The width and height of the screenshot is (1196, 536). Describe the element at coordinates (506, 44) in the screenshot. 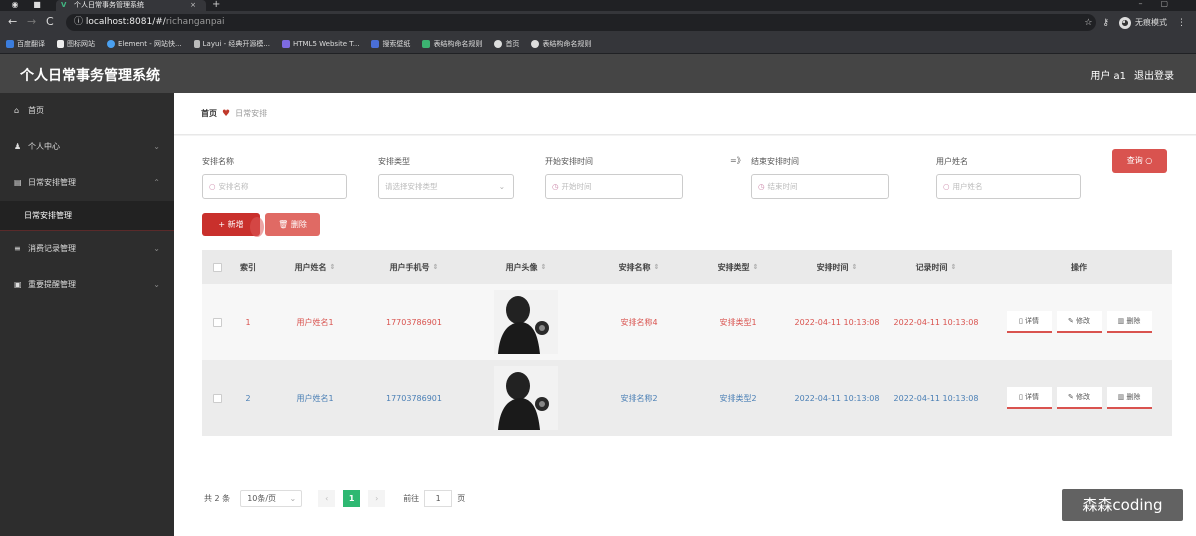

I see `bookmark-item: 首页` at that location.